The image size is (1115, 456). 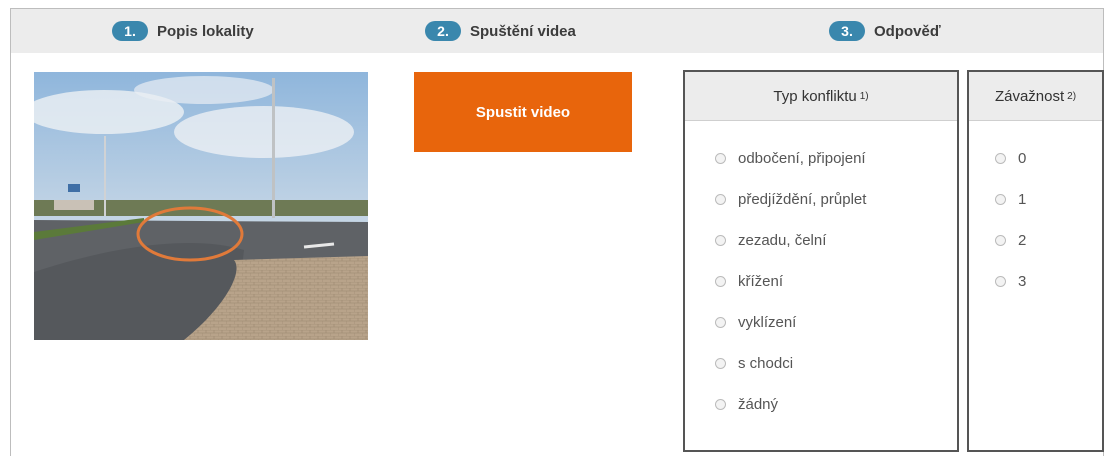 I want to click on severity-option-3: 3, so click(x=1010, y=281).